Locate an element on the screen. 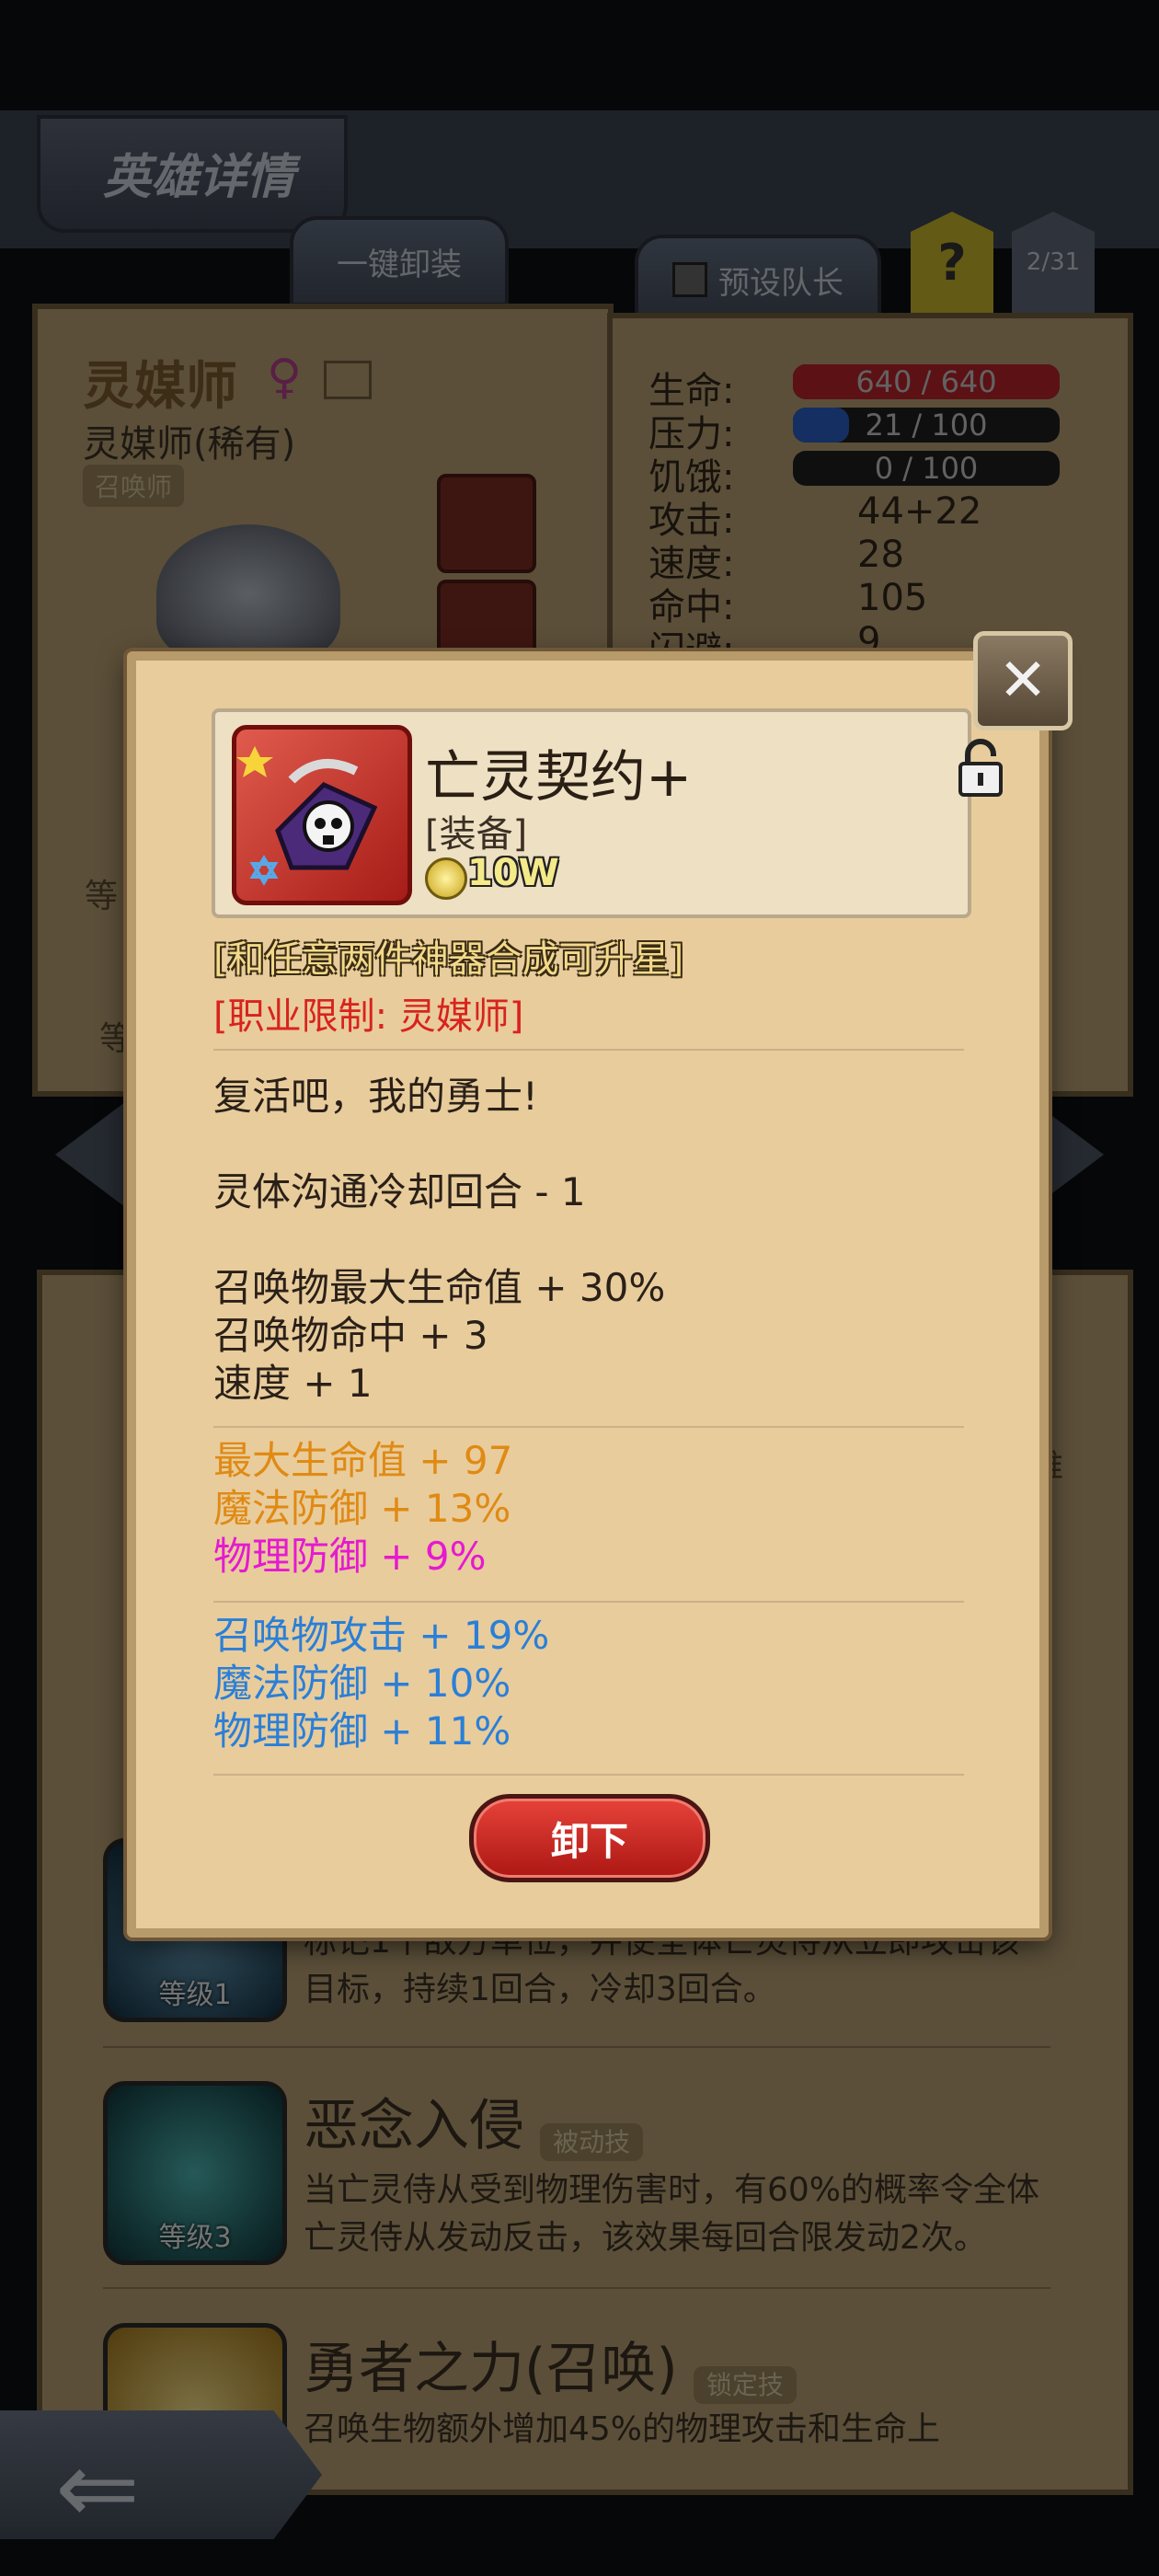 This screenshot has height=2576, width=1159. bonus-line-magenta: 物理防御 + 9% is located at coordinates (350, 1556).